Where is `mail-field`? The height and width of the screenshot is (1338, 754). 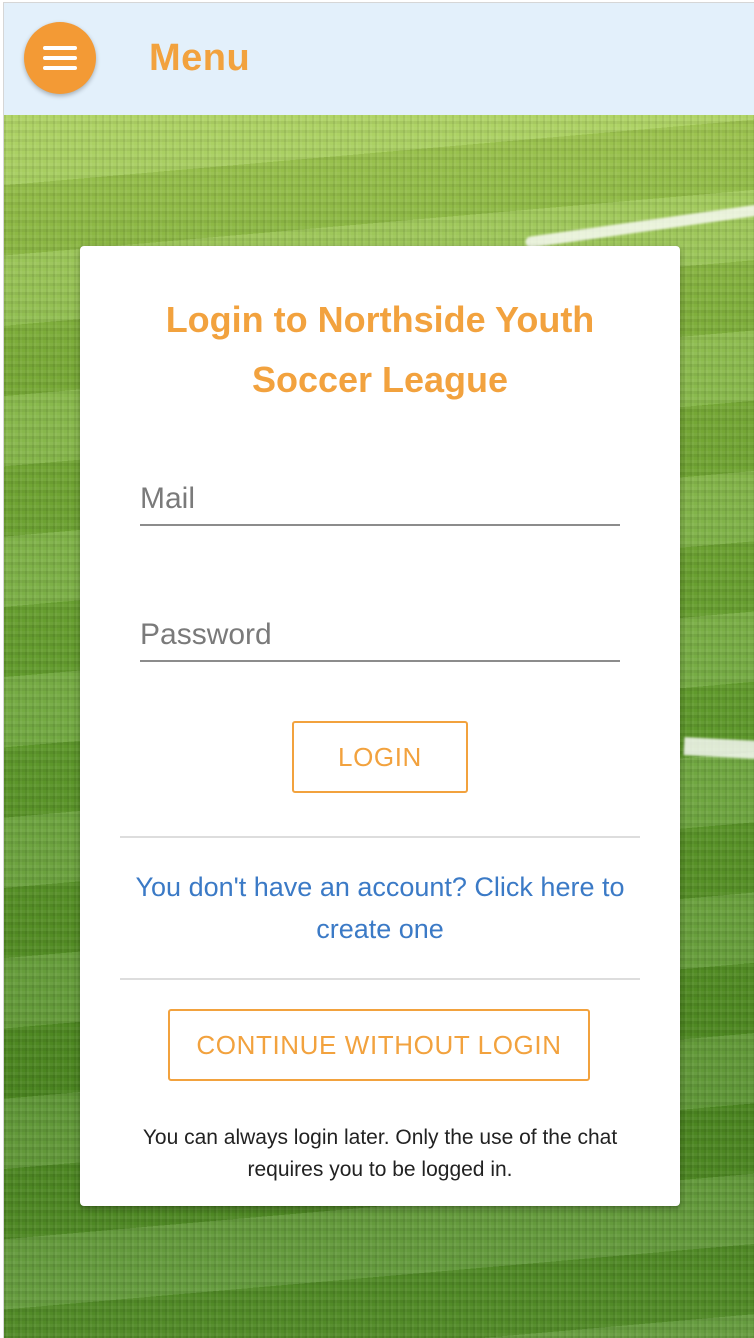 mail-field is located at coordinates (380, 495).